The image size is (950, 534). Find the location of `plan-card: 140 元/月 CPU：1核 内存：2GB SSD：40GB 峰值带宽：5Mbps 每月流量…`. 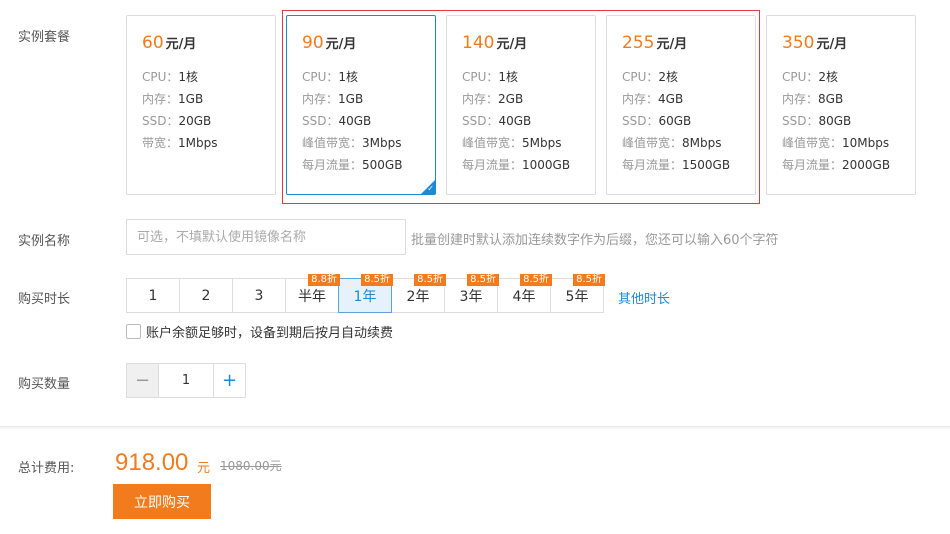

plan-card: 140 元/月 CPU：1核 内存：2GB SSD：40GB 峰值带宽：5Mbps 每月流量… is located at coordinates (521, 105).